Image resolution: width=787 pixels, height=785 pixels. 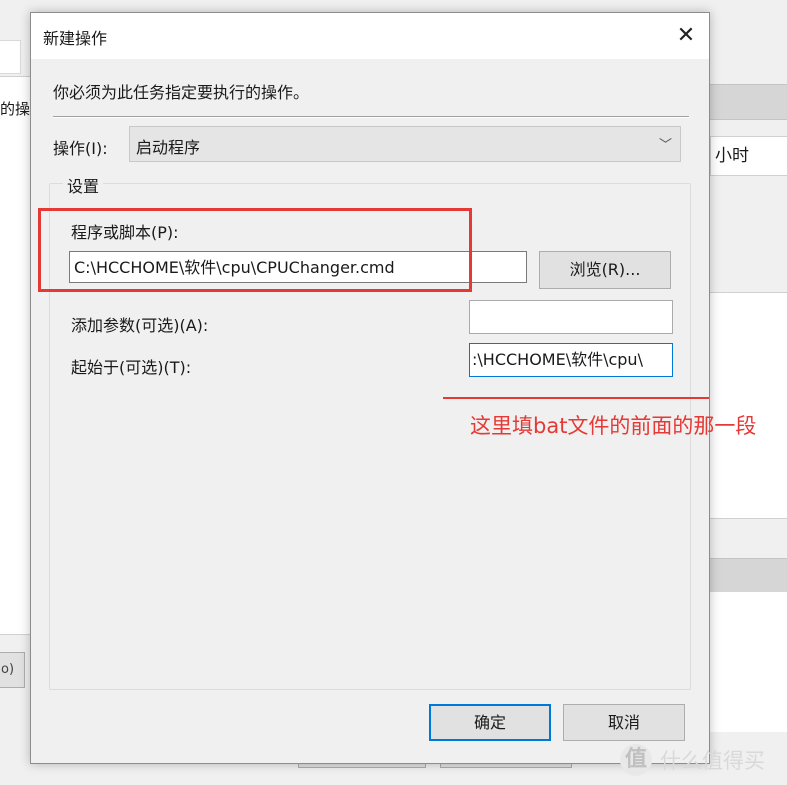 I want to click on settings-group-title: 设置, so click(x=83, y=185).